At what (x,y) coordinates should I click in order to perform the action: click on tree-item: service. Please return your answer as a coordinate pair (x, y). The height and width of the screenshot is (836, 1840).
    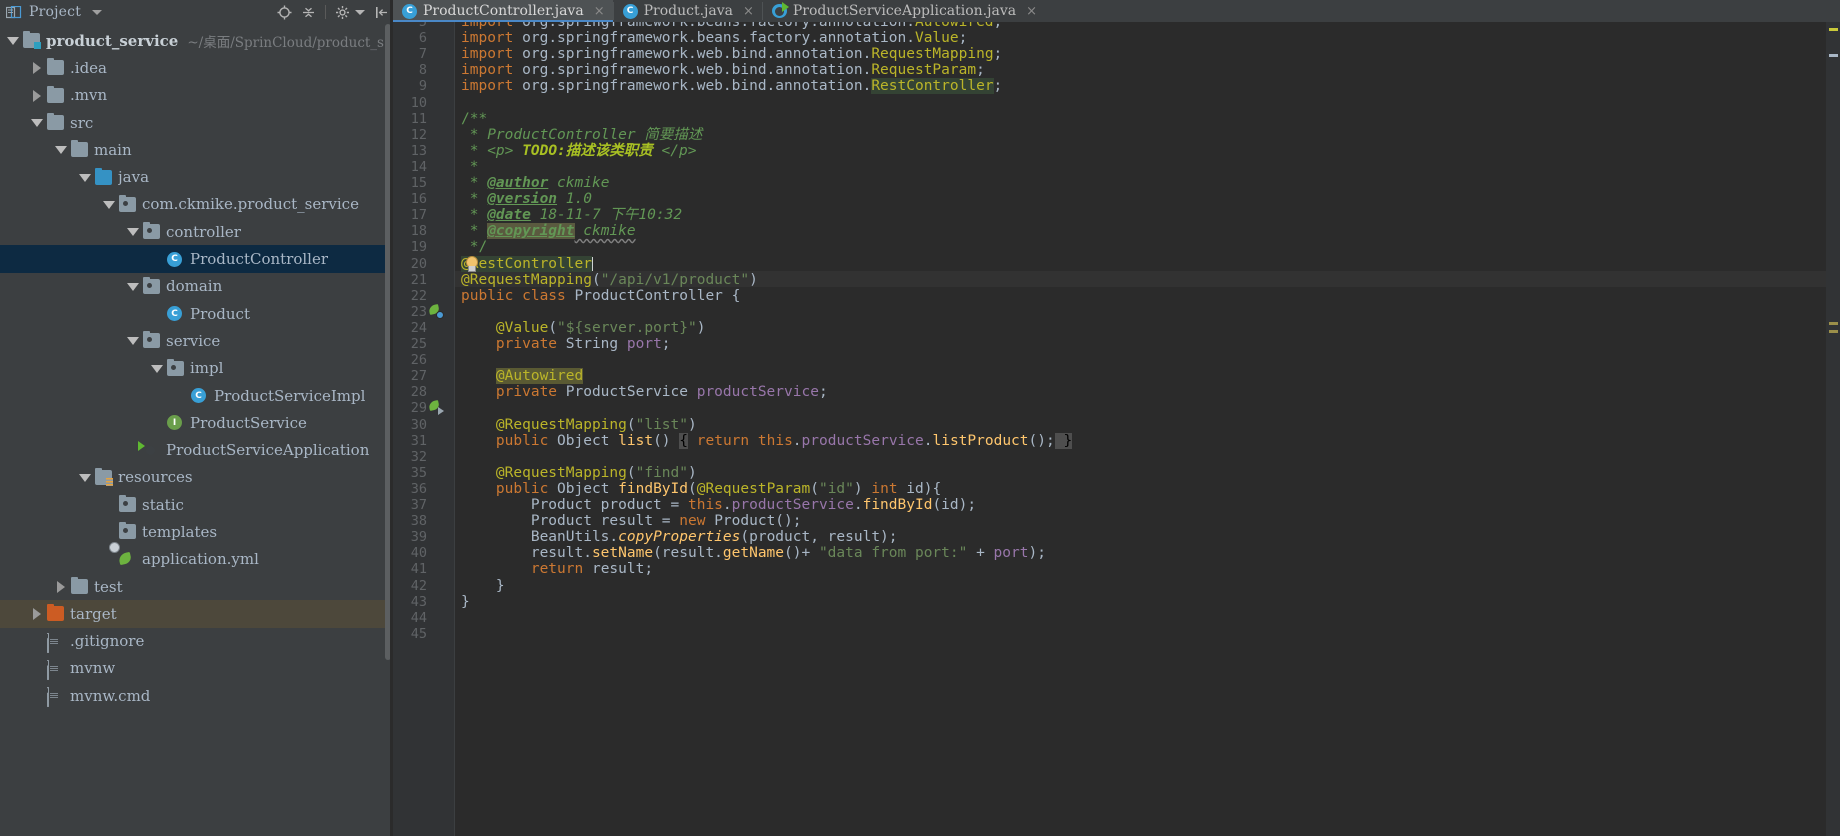
    Looking at the image, I should click on (196, 340).